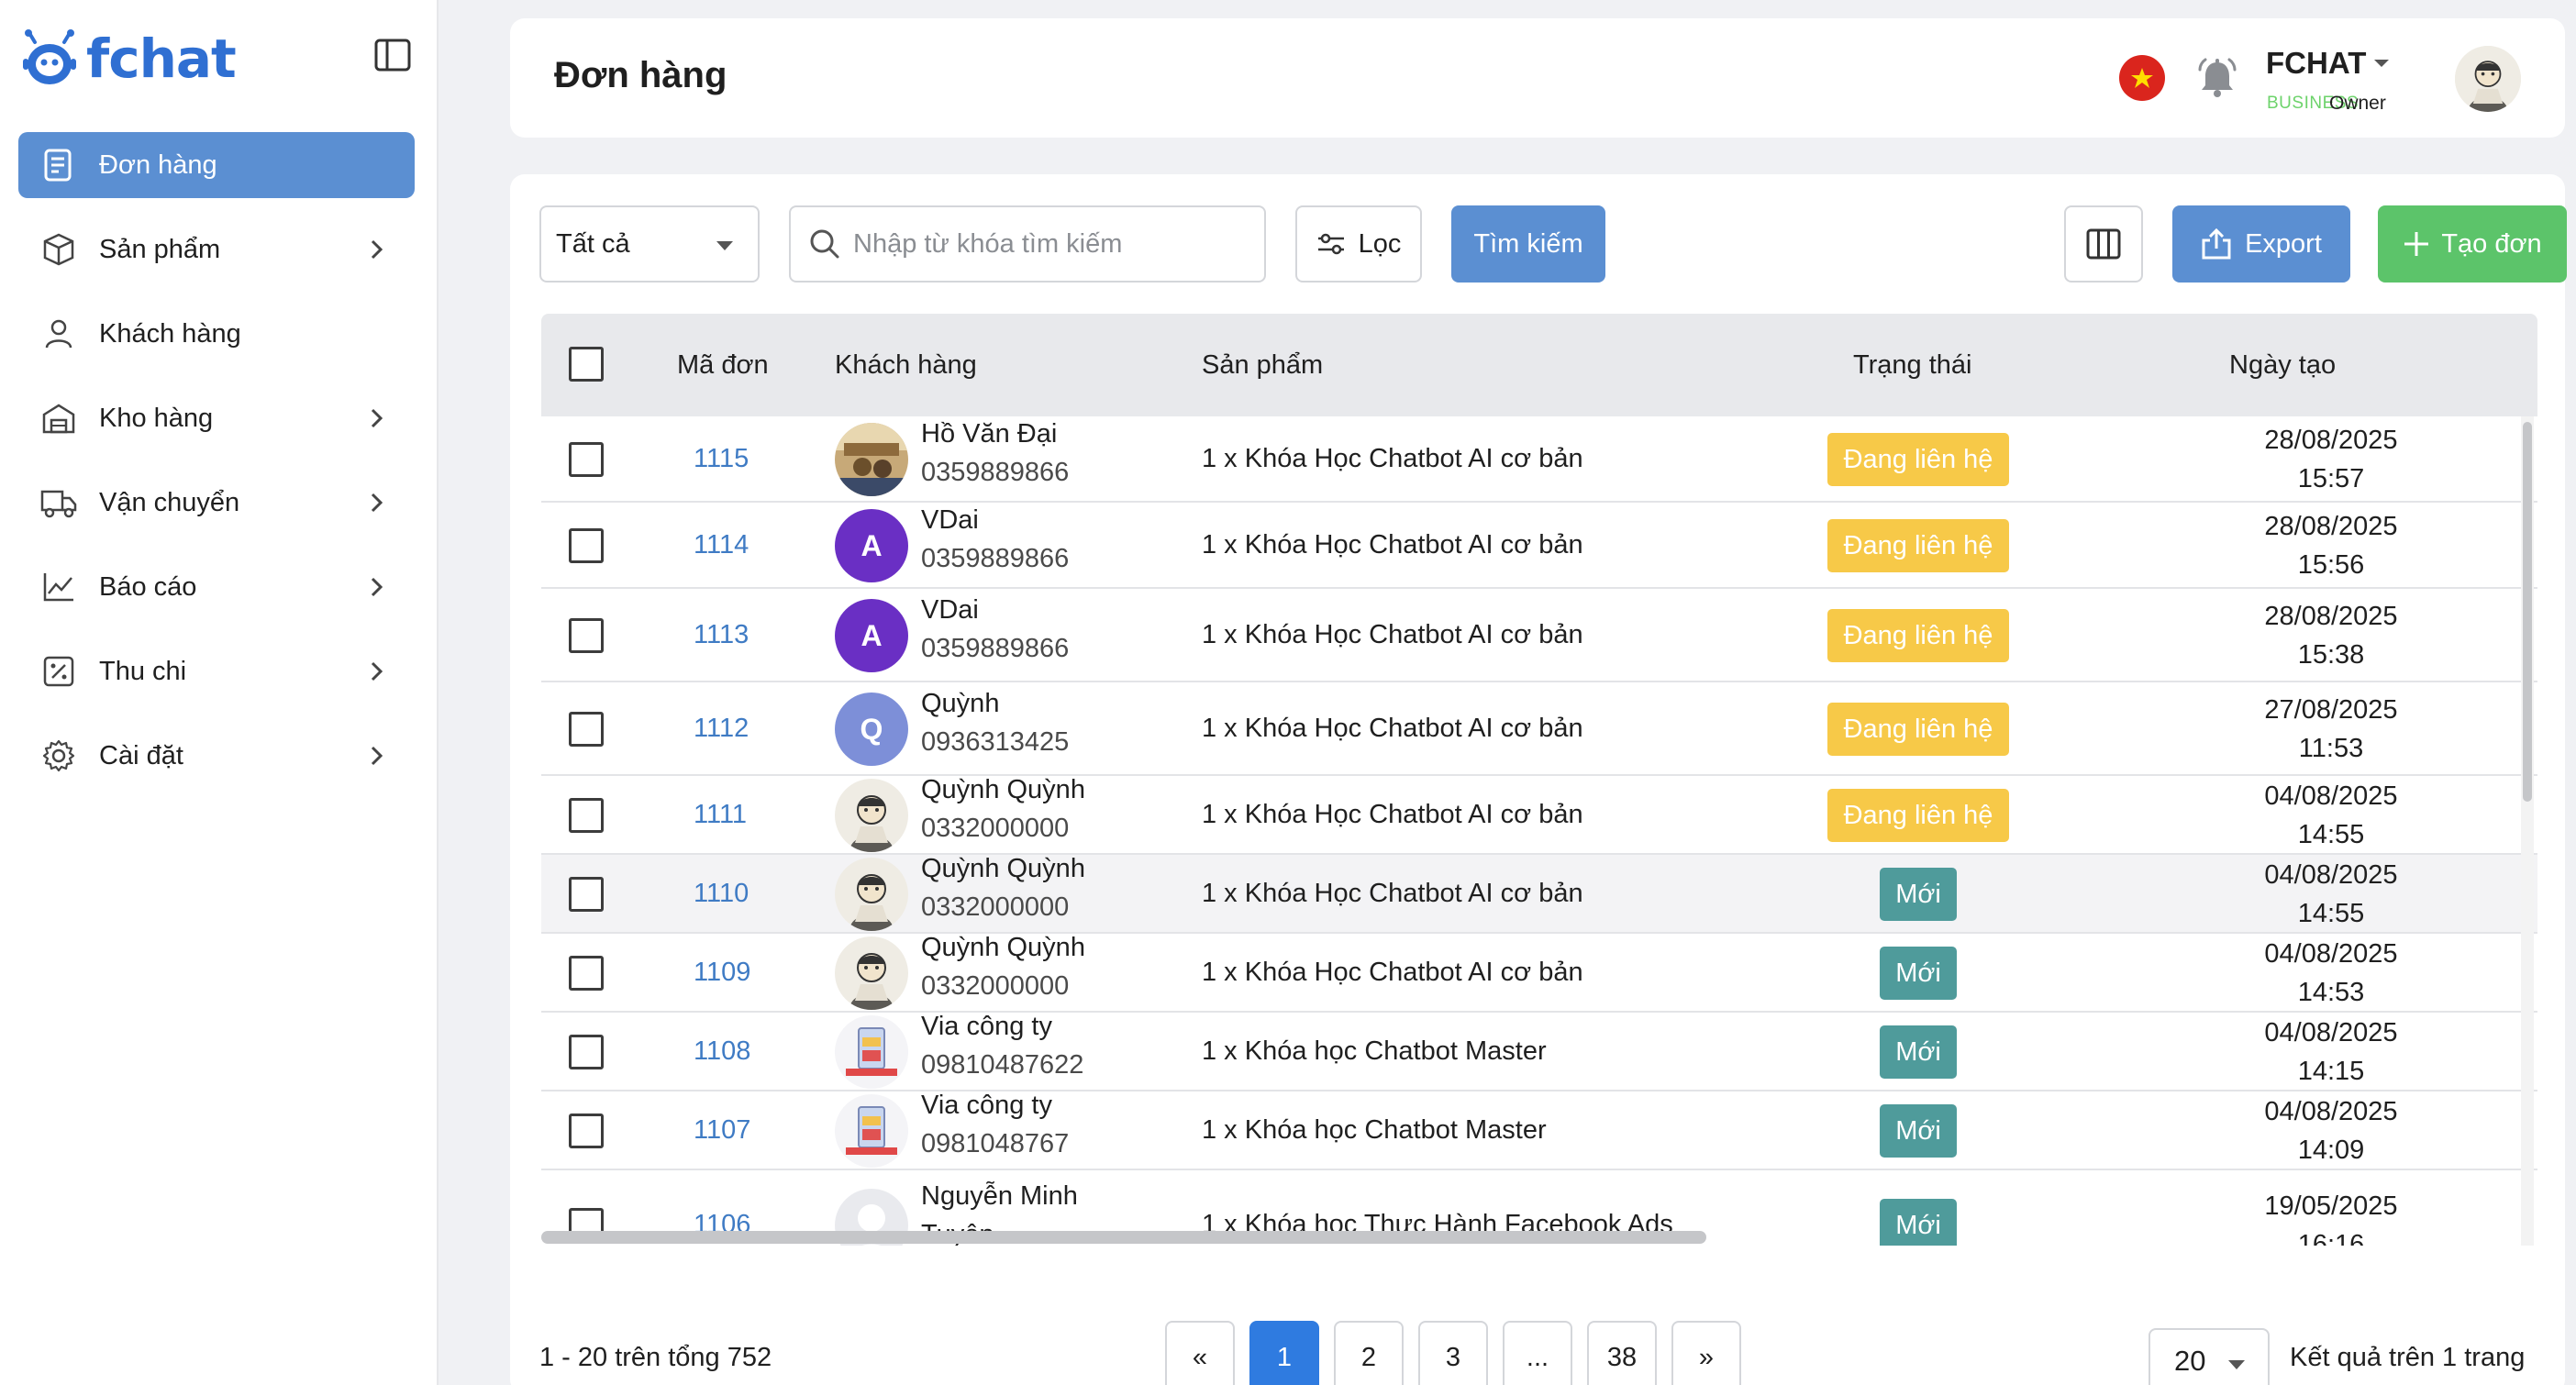 The height and width of the screenshot is (1385, 2576). Describe the element at coordinates (216, 671) in the screenshot. I see `sidebar-item-finance: Thu chi` at that location.